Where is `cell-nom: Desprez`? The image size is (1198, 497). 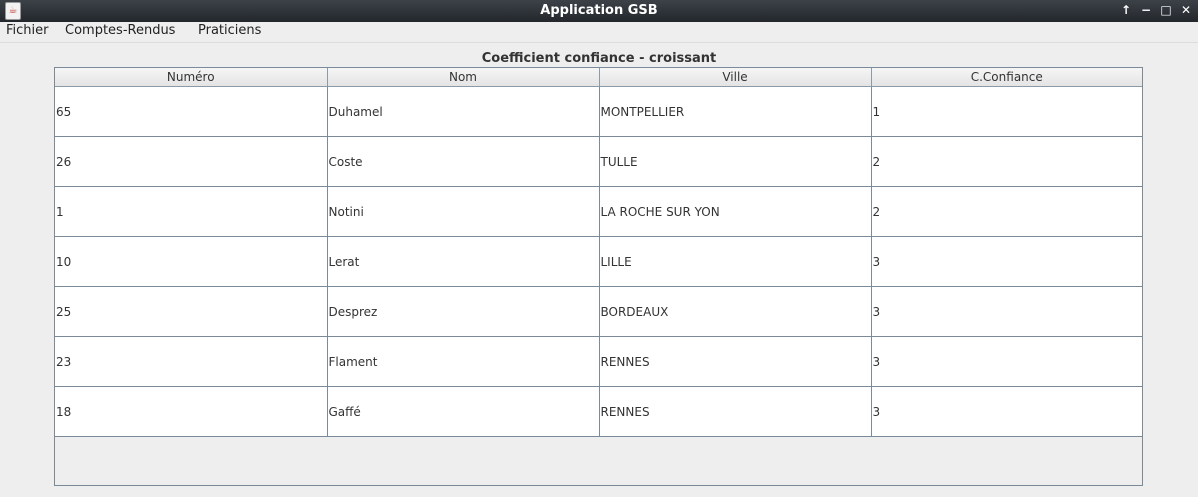 cell-nom: Desprez is located at coordinates (463, 311).